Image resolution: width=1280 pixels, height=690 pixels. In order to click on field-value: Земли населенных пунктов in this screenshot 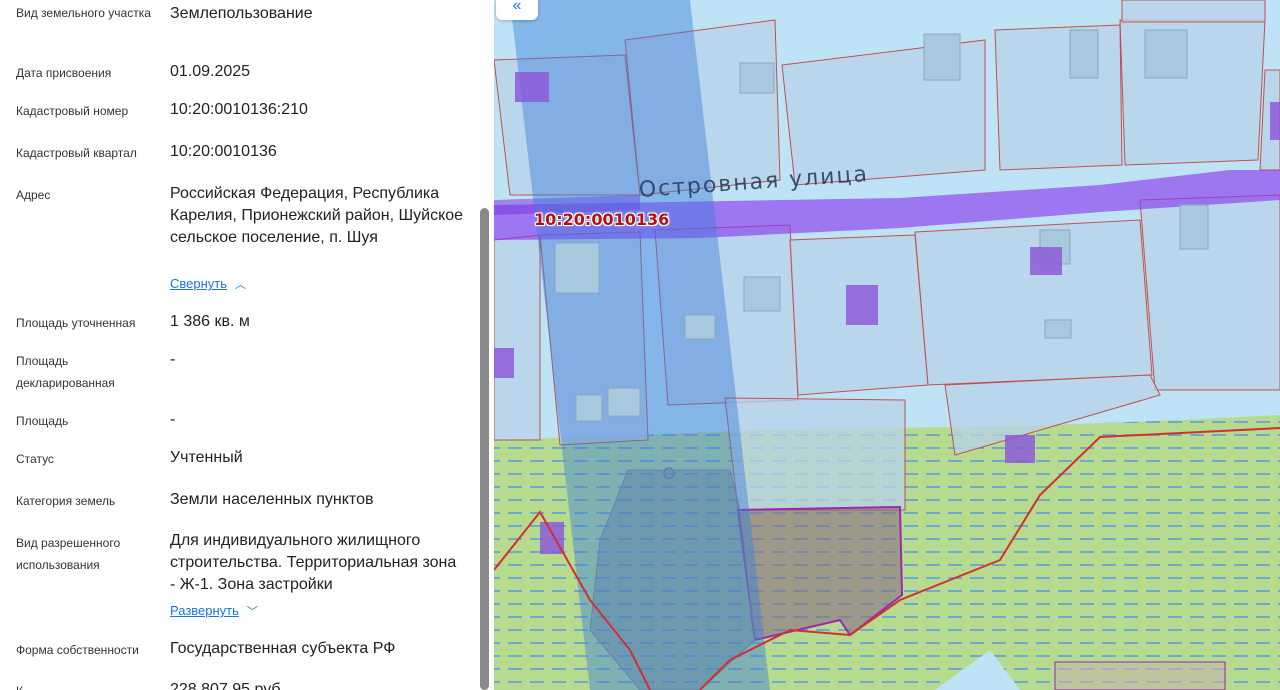, I will do `click(272, 499)`.